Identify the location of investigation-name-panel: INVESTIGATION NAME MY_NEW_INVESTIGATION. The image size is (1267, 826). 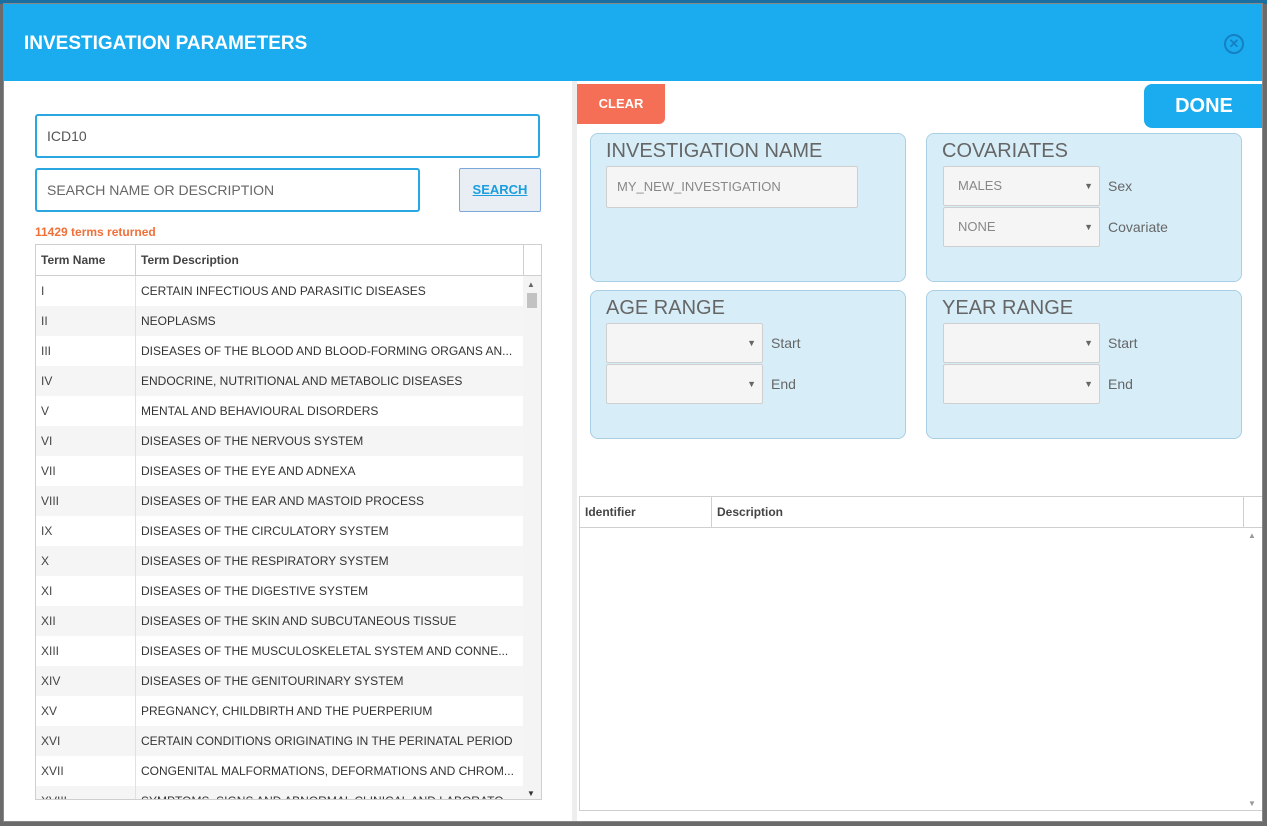
(748, 207).